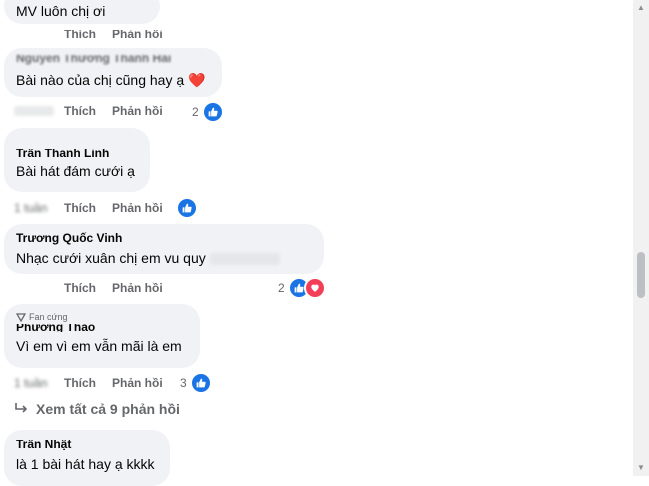 The width and height of the screenshot is (649, 486). What do you see at coordinates (314, 288) in the screenshot?
I see `heart-icon` at bounding box center [314, 288].